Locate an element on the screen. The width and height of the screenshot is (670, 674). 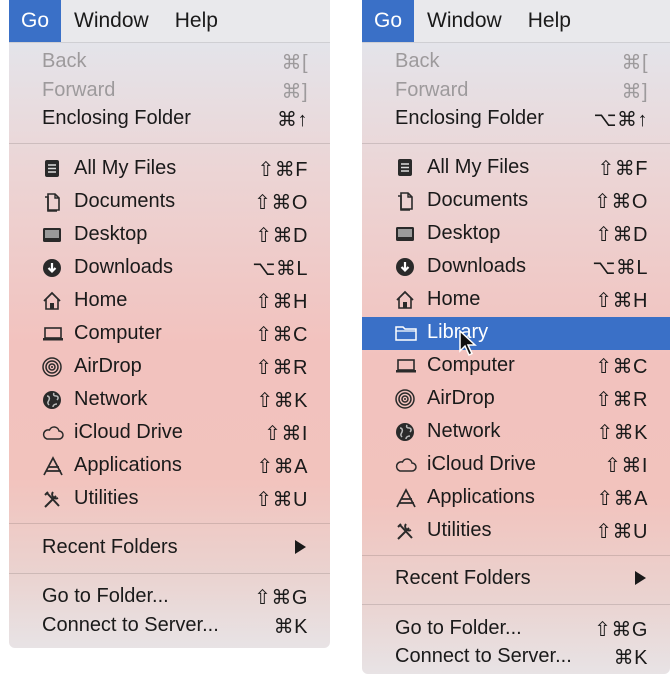
shortcut: ⇧⌘A is located at coordinates (622, 499).